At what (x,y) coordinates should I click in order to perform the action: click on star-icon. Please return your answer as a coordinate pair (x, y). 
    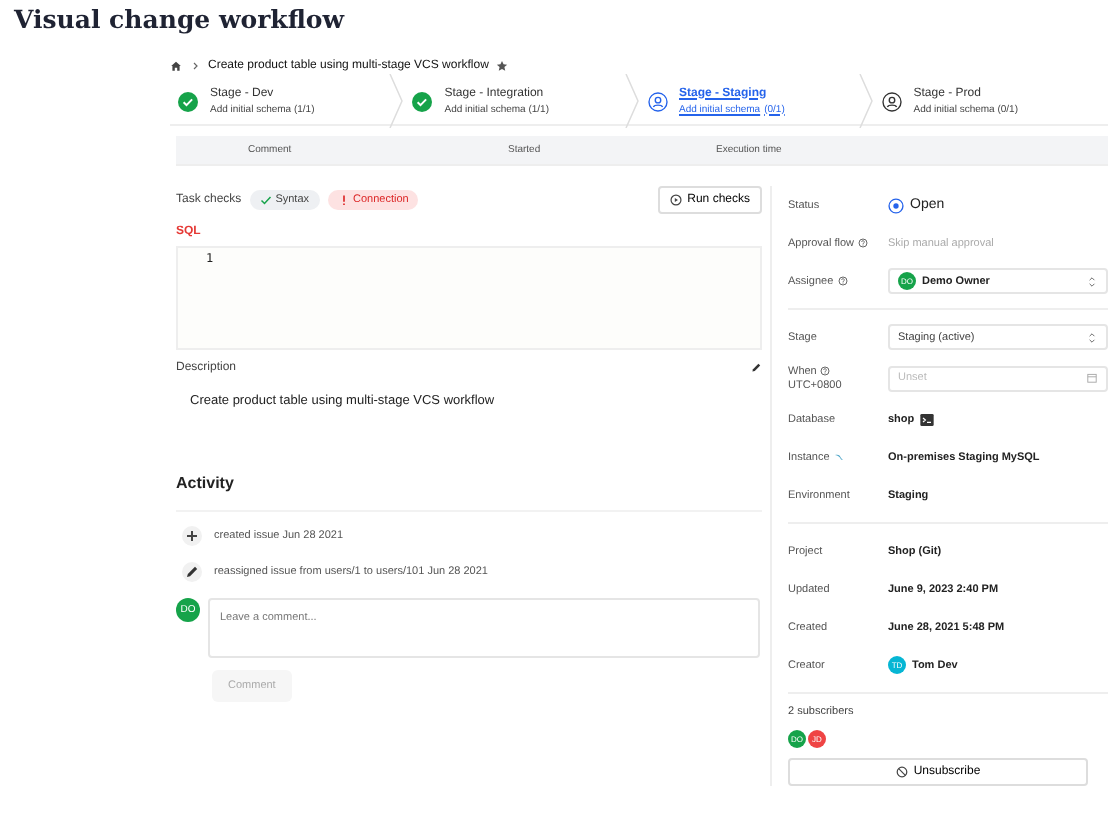
    Looking at the image, I should click on (502, 66).